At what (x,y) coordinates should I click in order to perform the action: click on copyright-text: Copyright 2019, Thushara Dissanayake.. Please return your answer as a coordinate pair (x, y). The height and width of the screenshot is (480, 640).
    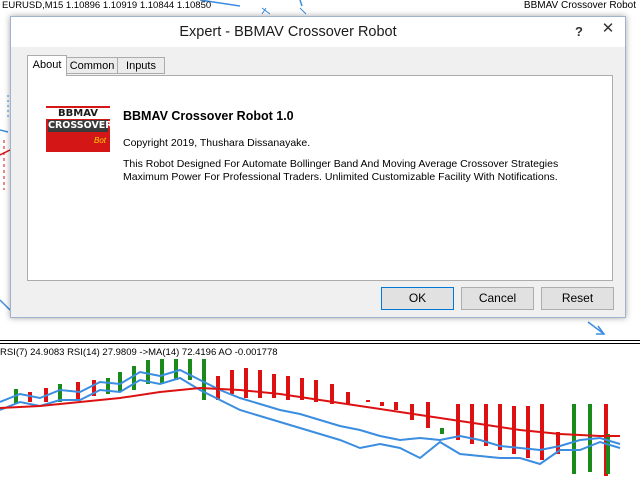
    Looking at the image, I should click on (217, 143).